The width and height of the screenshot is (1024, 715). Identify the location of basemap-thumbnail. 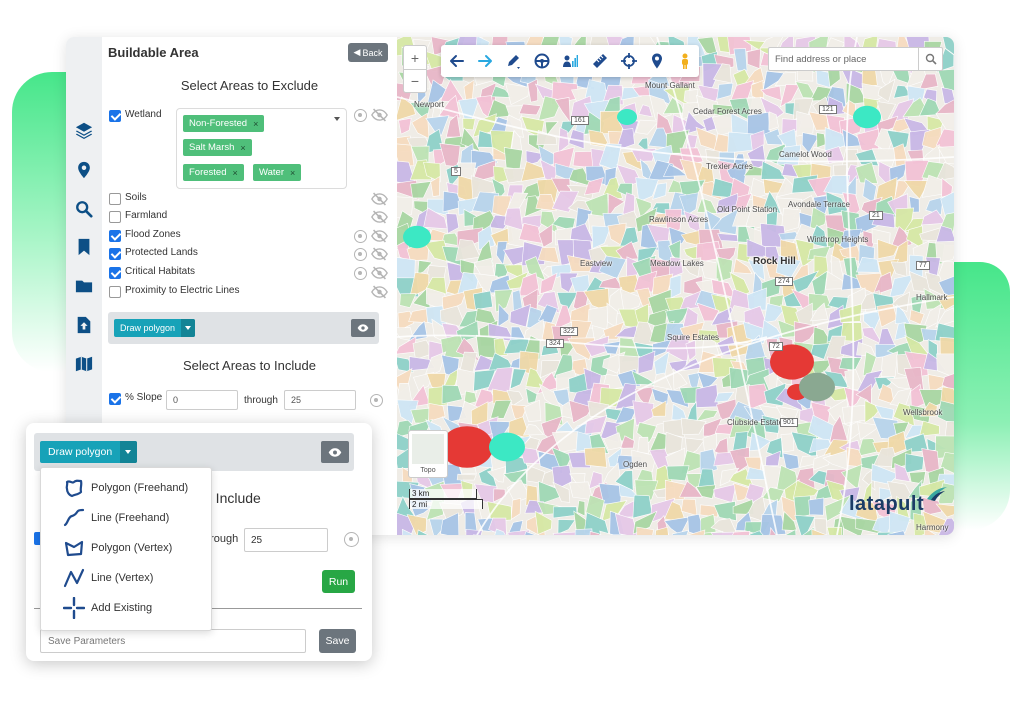
(428, 449).